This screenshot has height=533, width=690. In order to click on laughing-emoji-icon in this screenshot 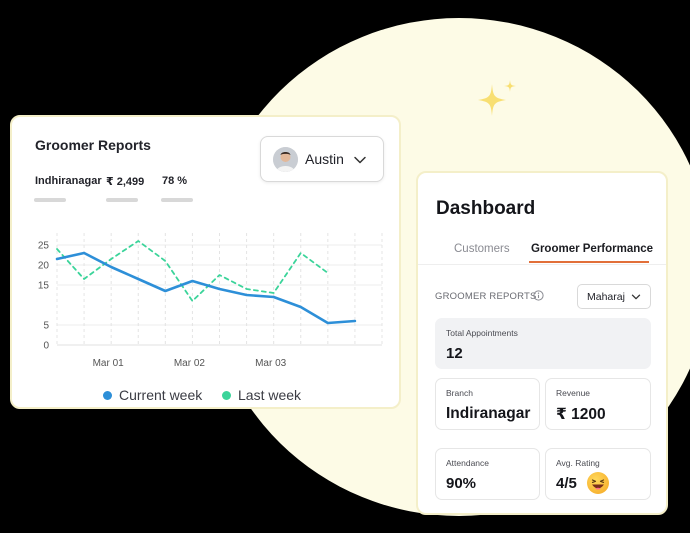, I will do `click(598, 483)`.